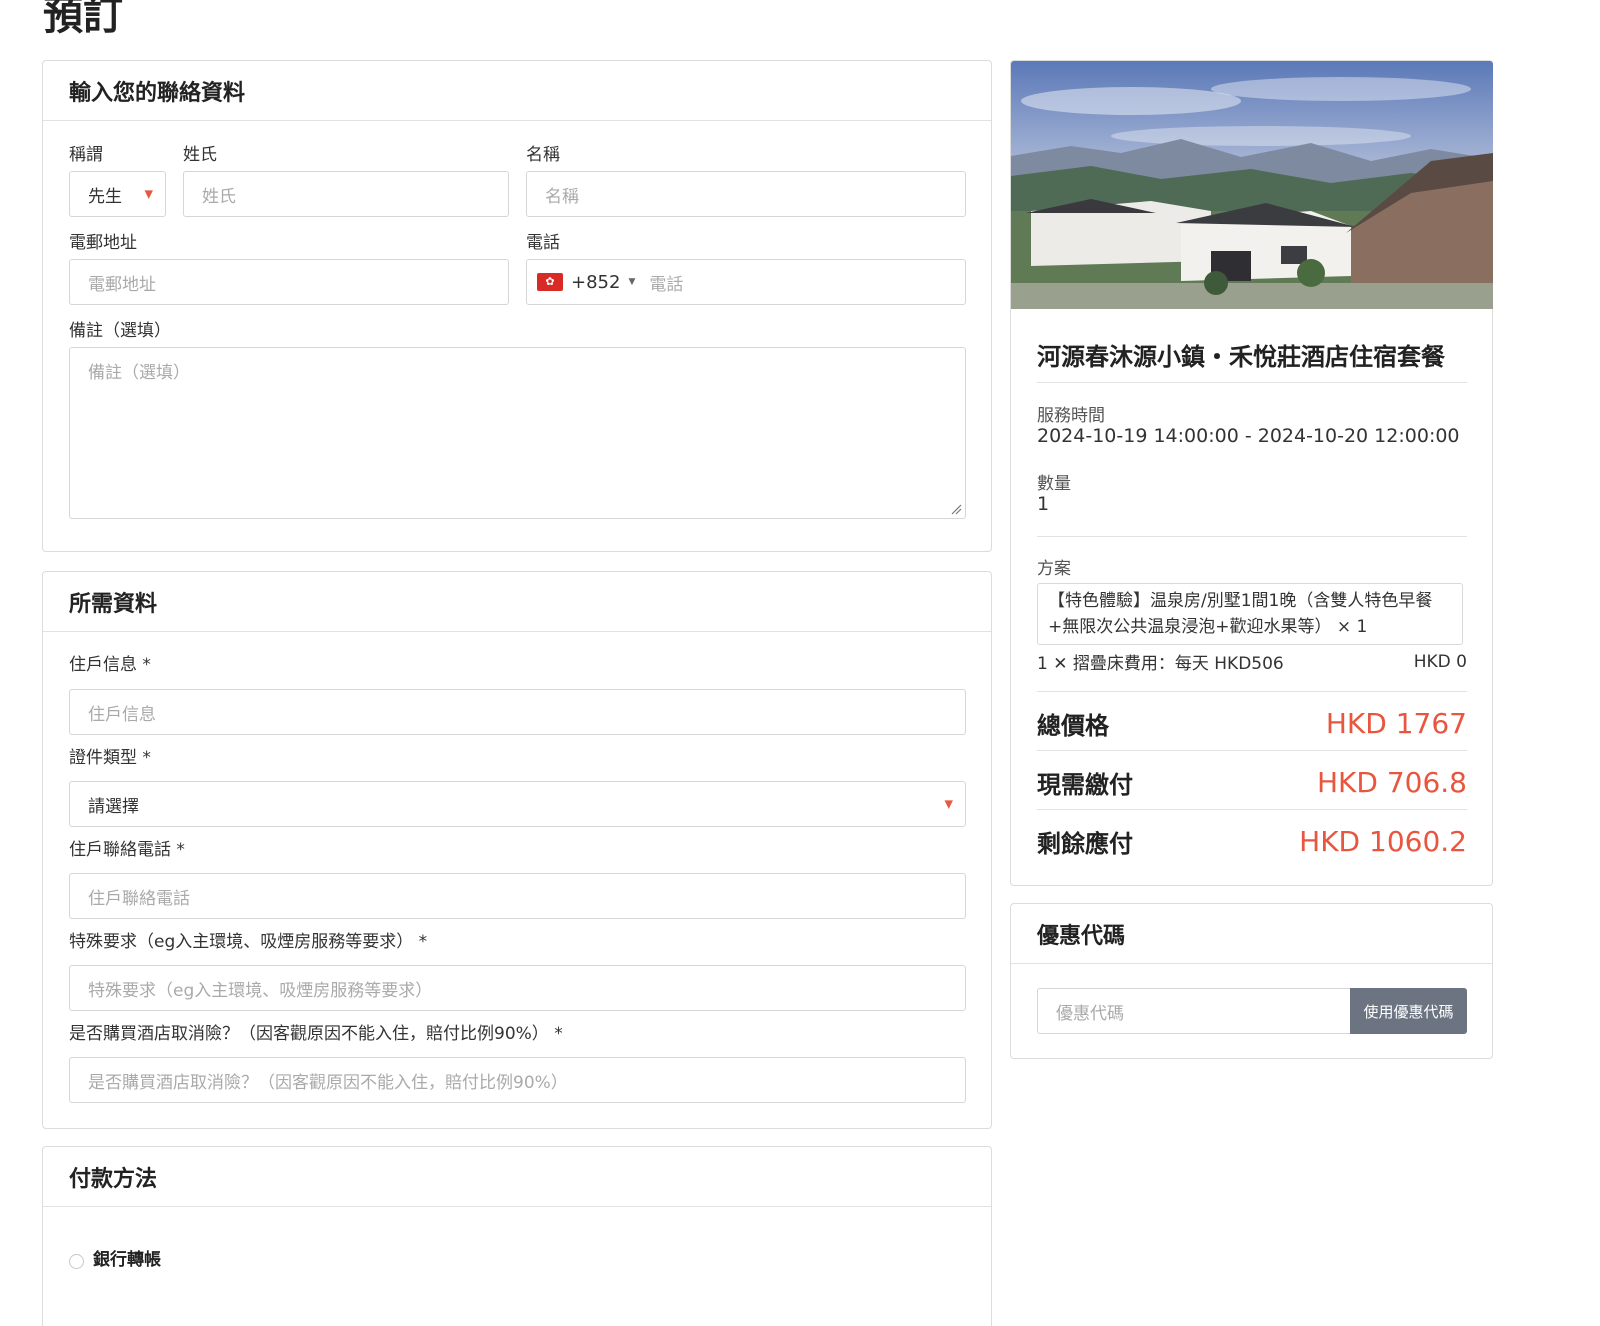  I want to click on remaining-value: HKD 1060.2, so click(1383, 841).